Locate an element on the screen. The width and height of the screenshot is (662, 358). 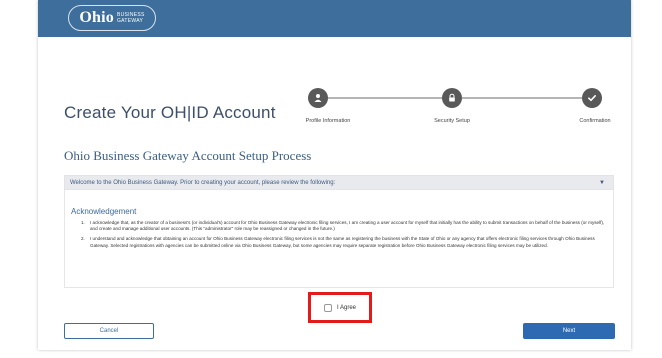
list-item-number: 2. is located at coordinates (83, 239).